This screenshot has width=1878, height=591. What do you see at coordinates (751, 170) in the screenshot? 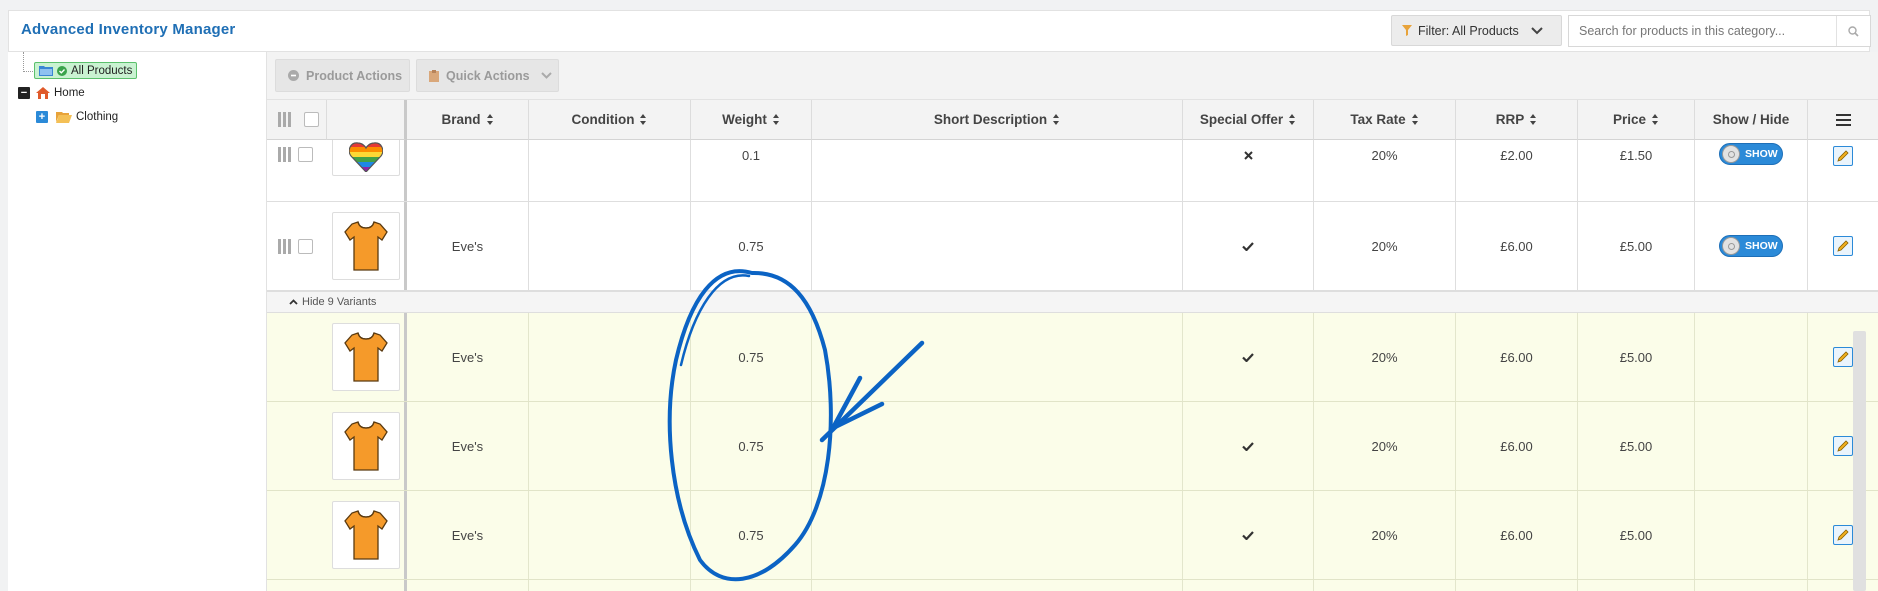
I see `weight-cell: 0.1` at bounding box center [751, 170].